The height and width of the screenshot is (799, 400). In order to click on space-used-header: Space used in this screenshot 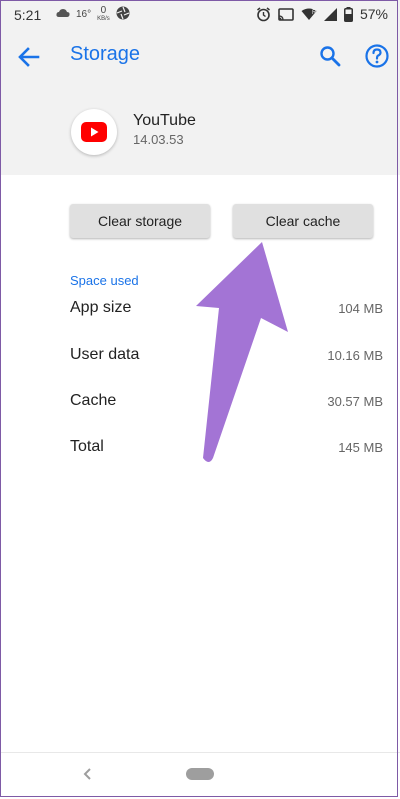, I will do `click(104, 280)`.